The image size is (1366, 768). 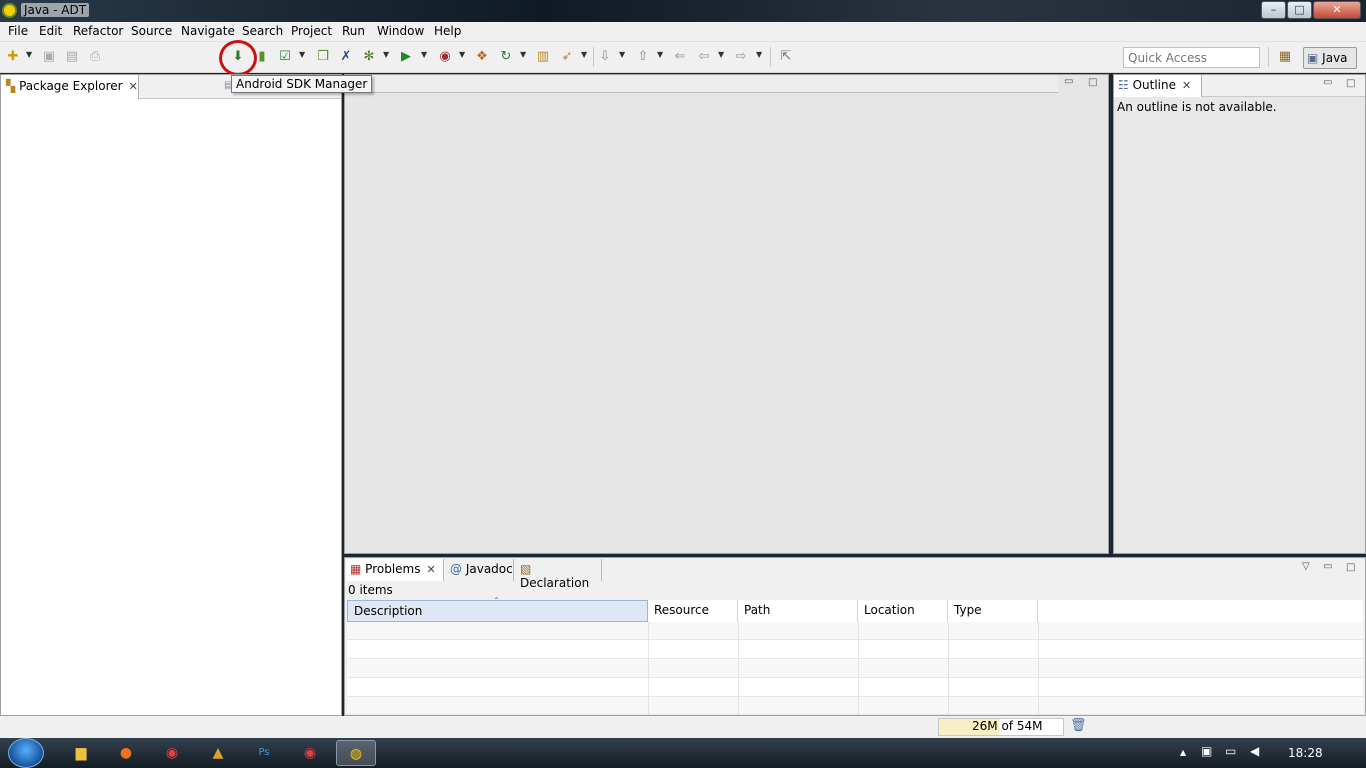 I want to click on menu-help: Help, so click(x=447, y=31).